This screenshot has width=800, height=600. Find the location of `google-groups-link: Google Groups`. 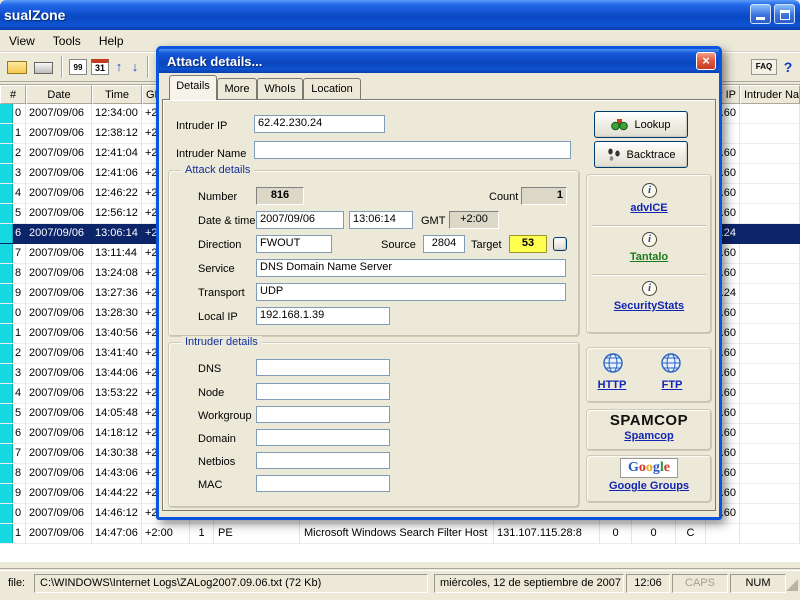

google-groups-link: Google Groups is located at coordinates (649, 486).